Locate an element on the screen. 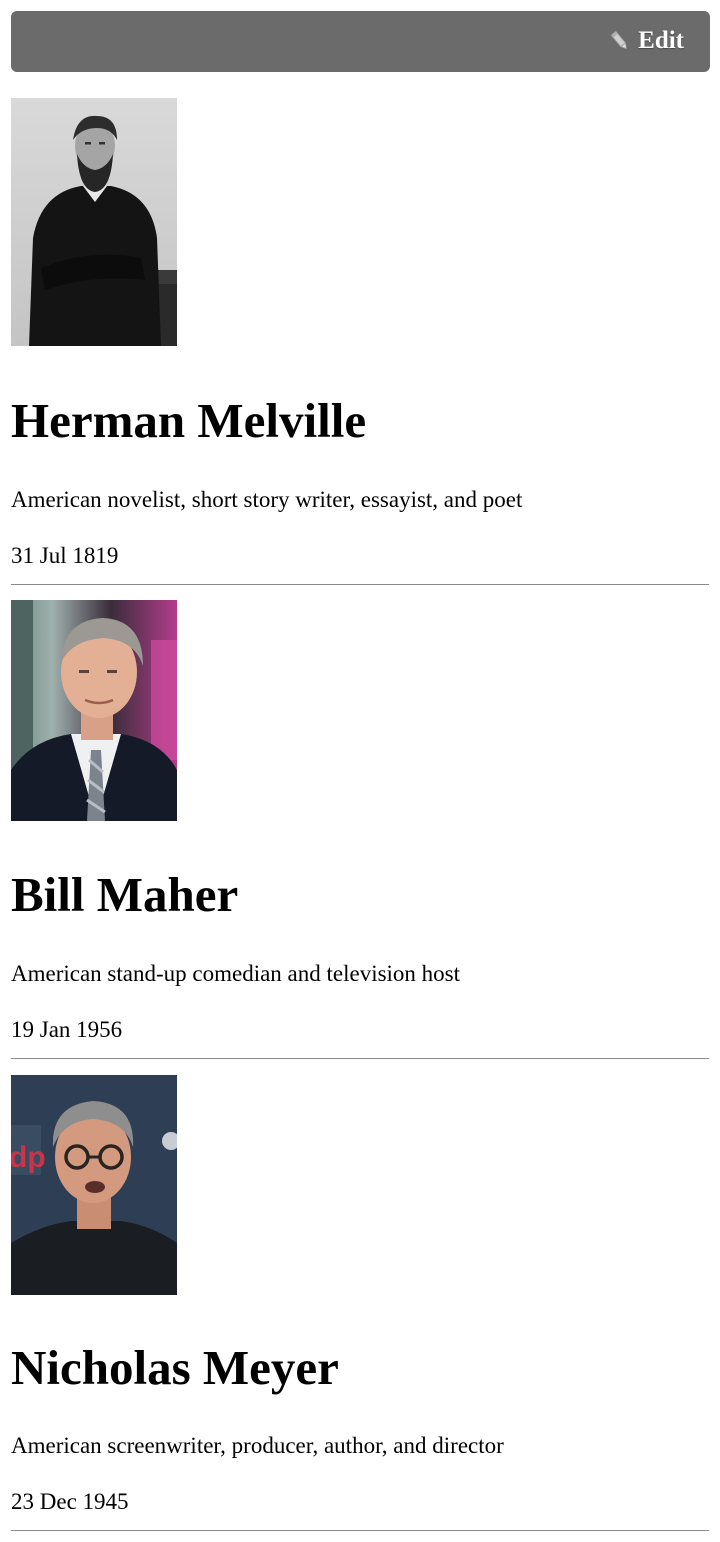  person-birth-date: 19 Jan 1956 is located at coordinates (67, 1029).